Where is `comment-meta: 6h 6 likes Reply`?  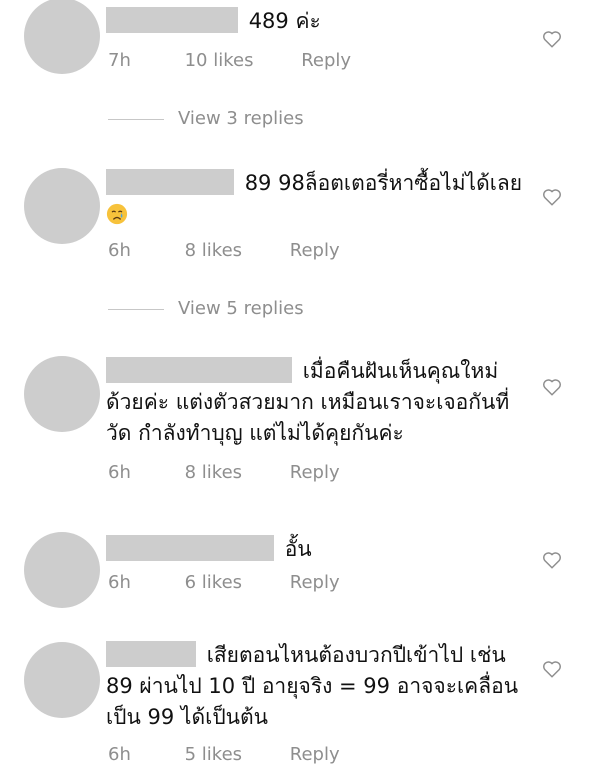 comment-meta: 6h 6 likes Reply is located at coordinates (235, 582).